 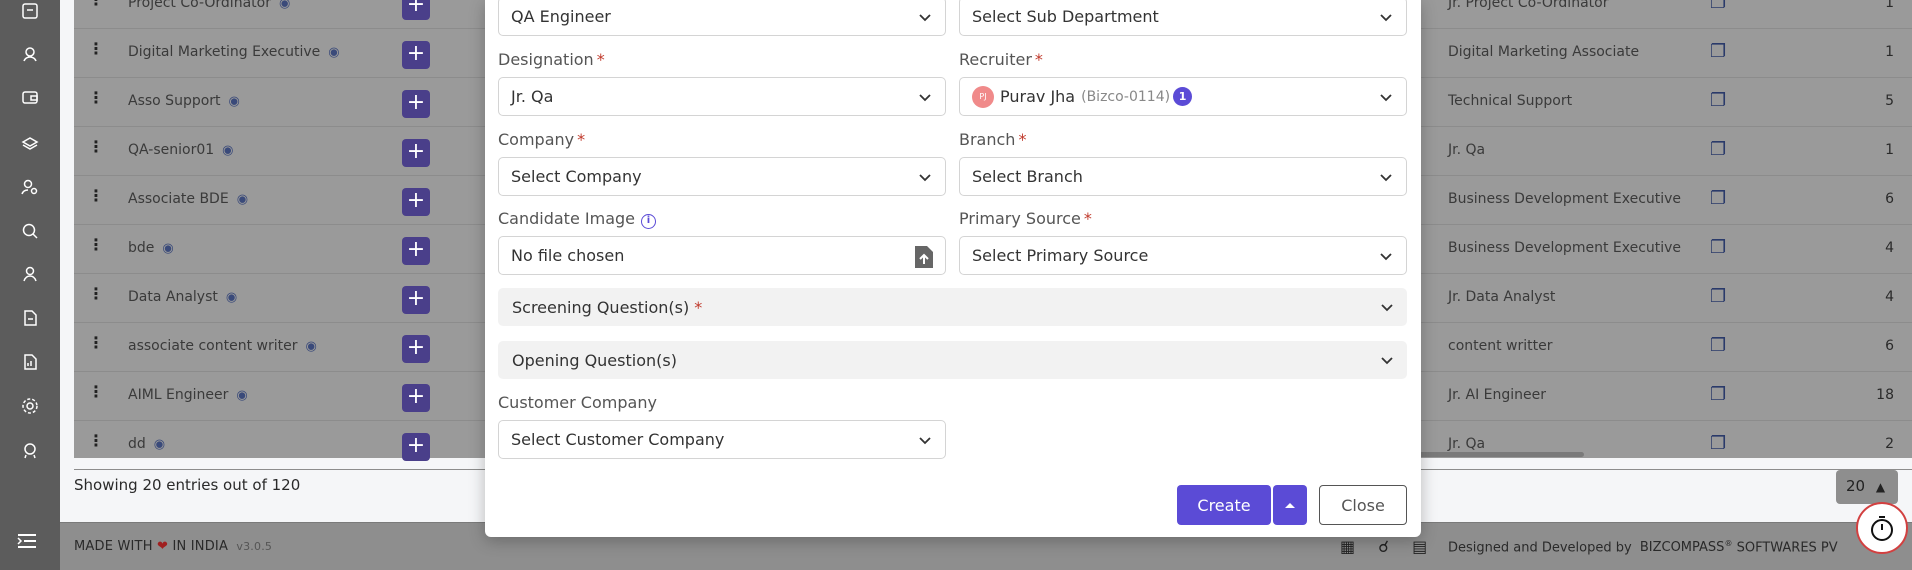 I want to click on designation-cell: Jr. Data Analyst, so click(x=1502, y=297).